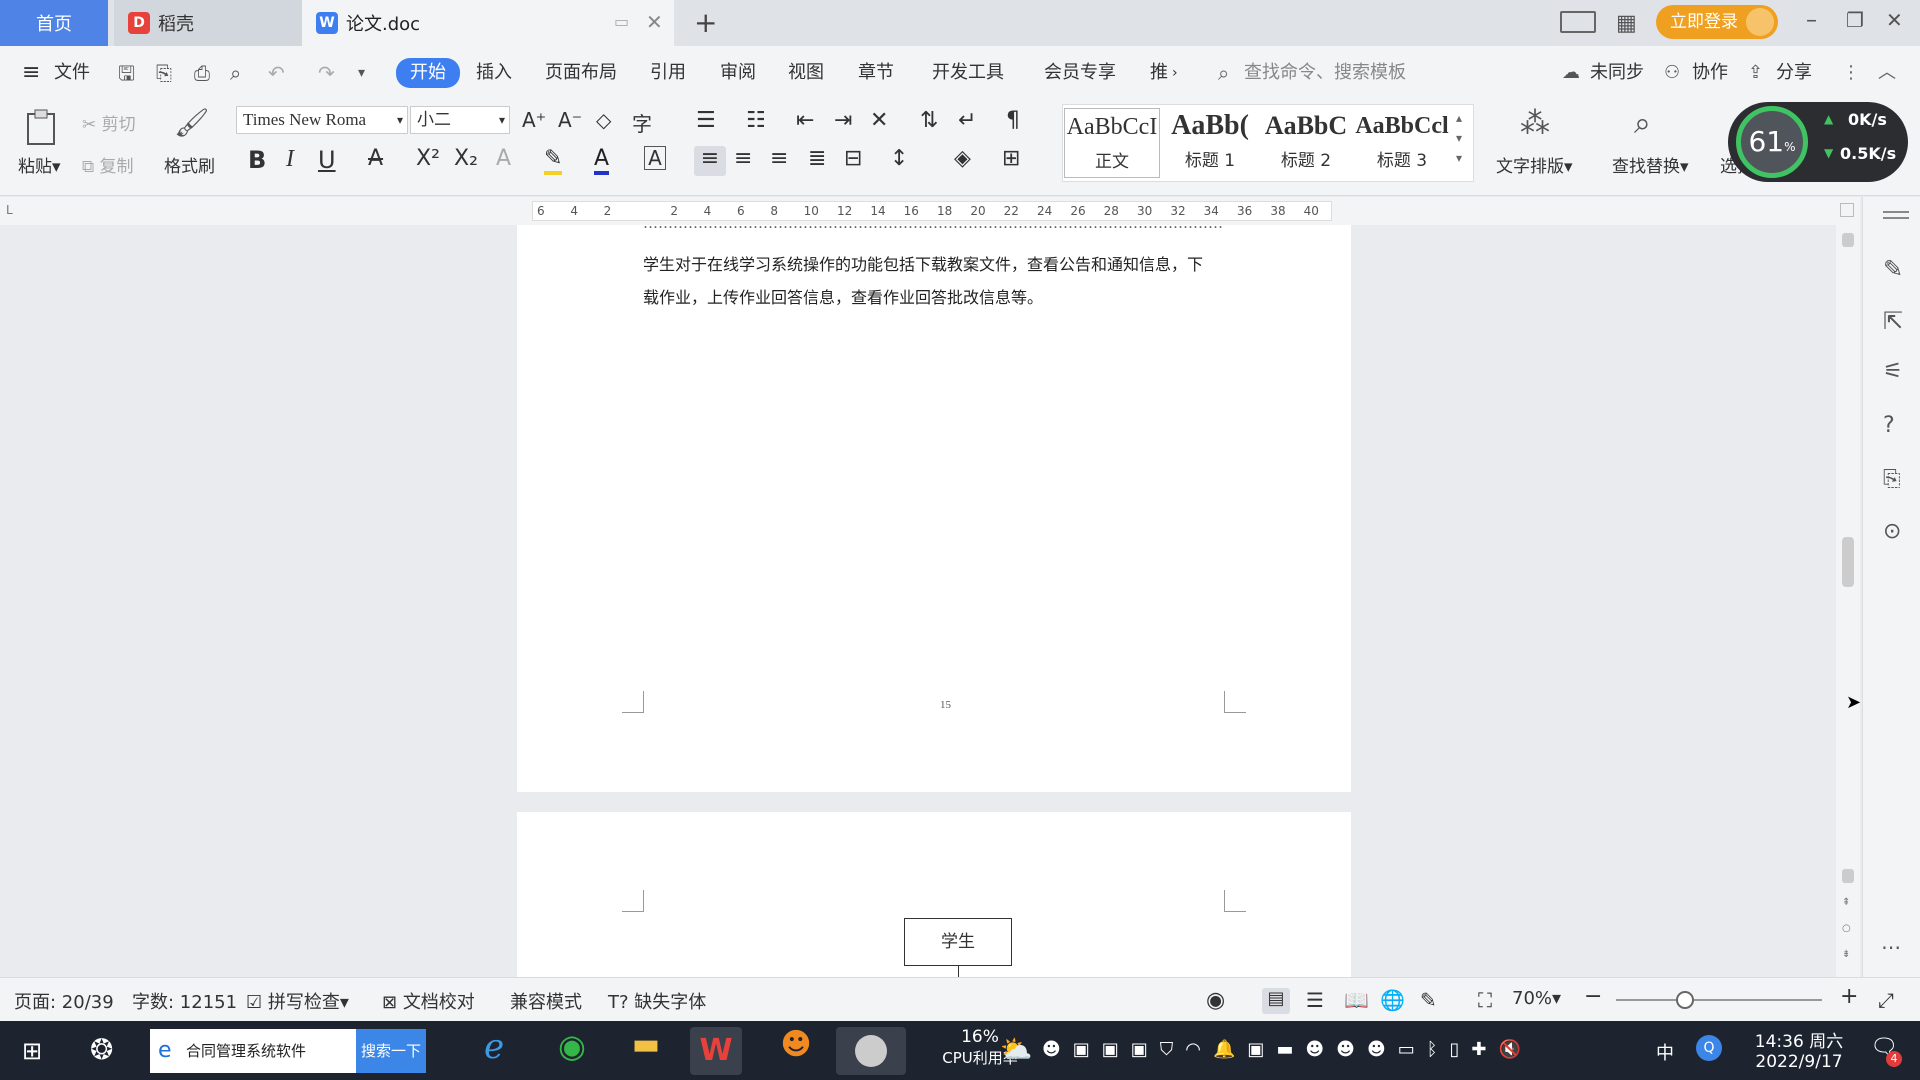 The width and height of the screenshot is (1920, 1080). What do you see at coordinates (253, 1051) in the screenshot?
I see `taskbar-search-input: e 合同管理系统软件` at bounding box center [253, 1051].